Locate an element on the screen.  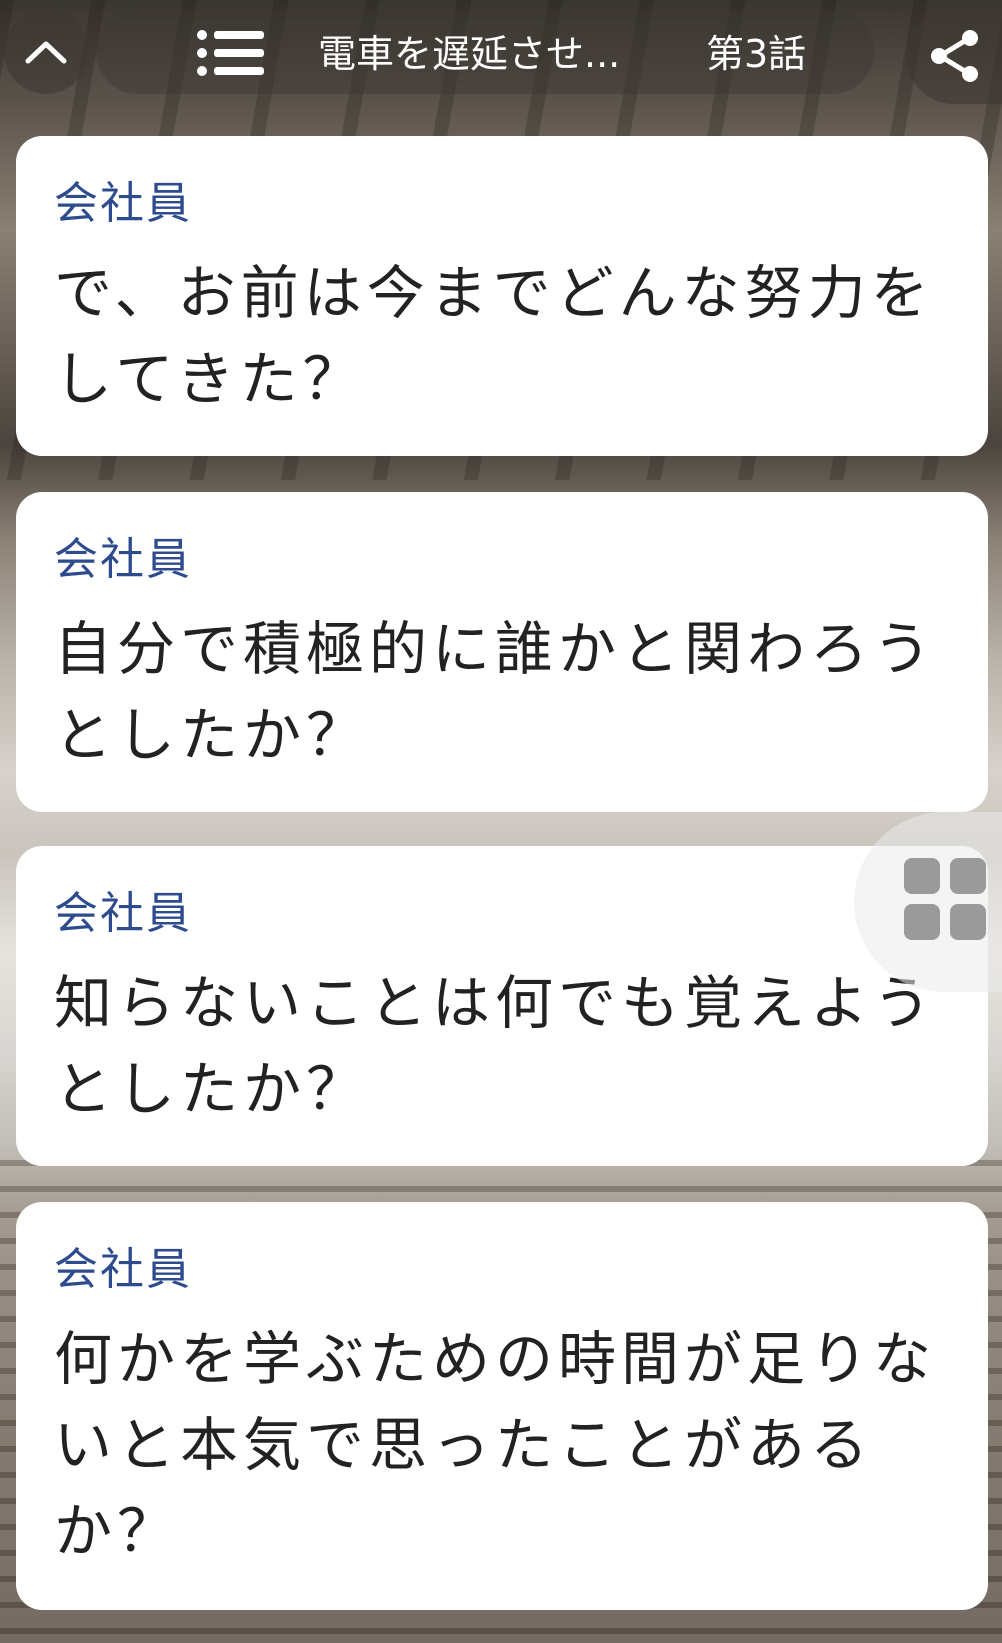
back-button is located at coordinates (46, 52).